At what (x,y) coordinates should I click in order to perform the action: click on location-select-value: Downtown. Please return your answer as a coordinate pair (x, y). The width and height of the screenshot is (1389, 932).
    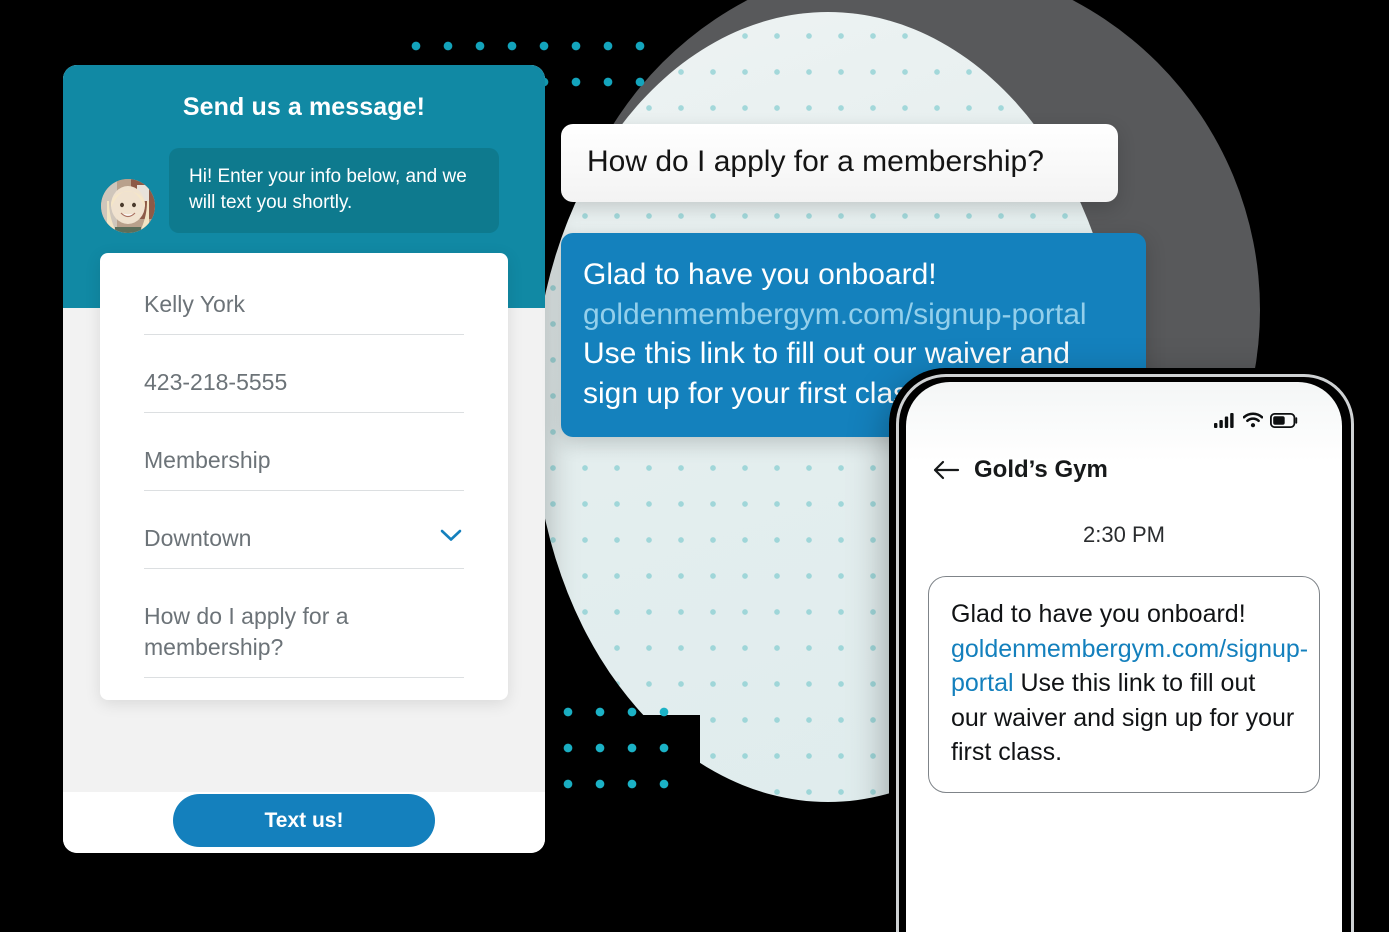
    Looking at the image, I should click on (198, 538).